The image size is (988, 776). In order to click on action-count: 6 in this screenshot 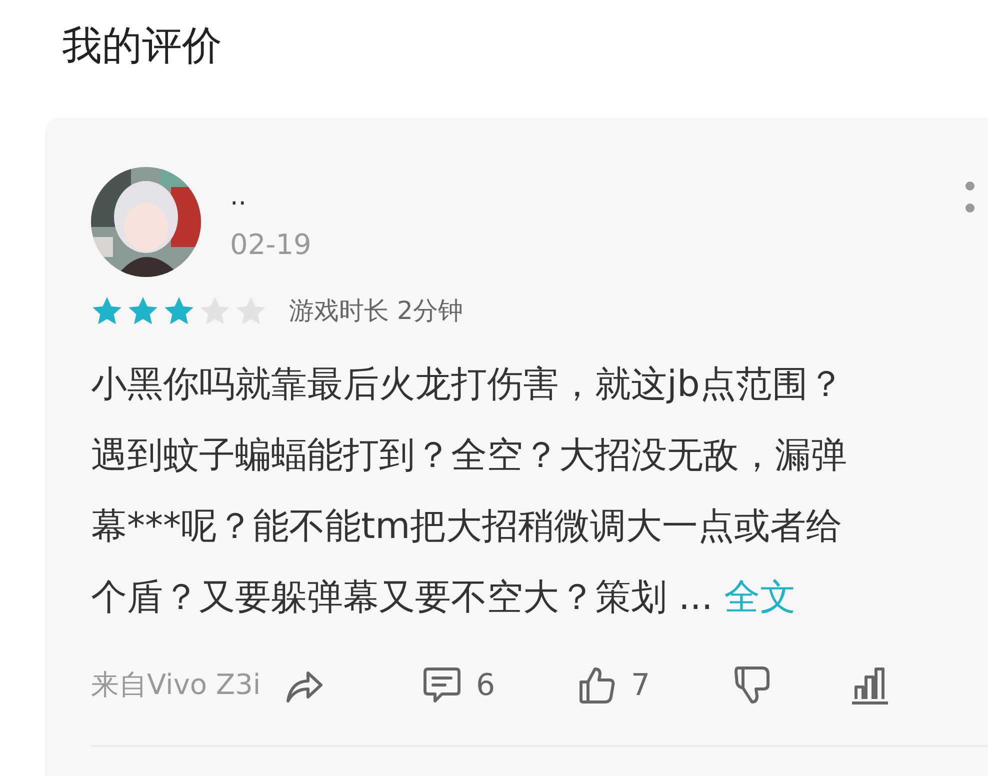, I will do `click(486, 685)`.